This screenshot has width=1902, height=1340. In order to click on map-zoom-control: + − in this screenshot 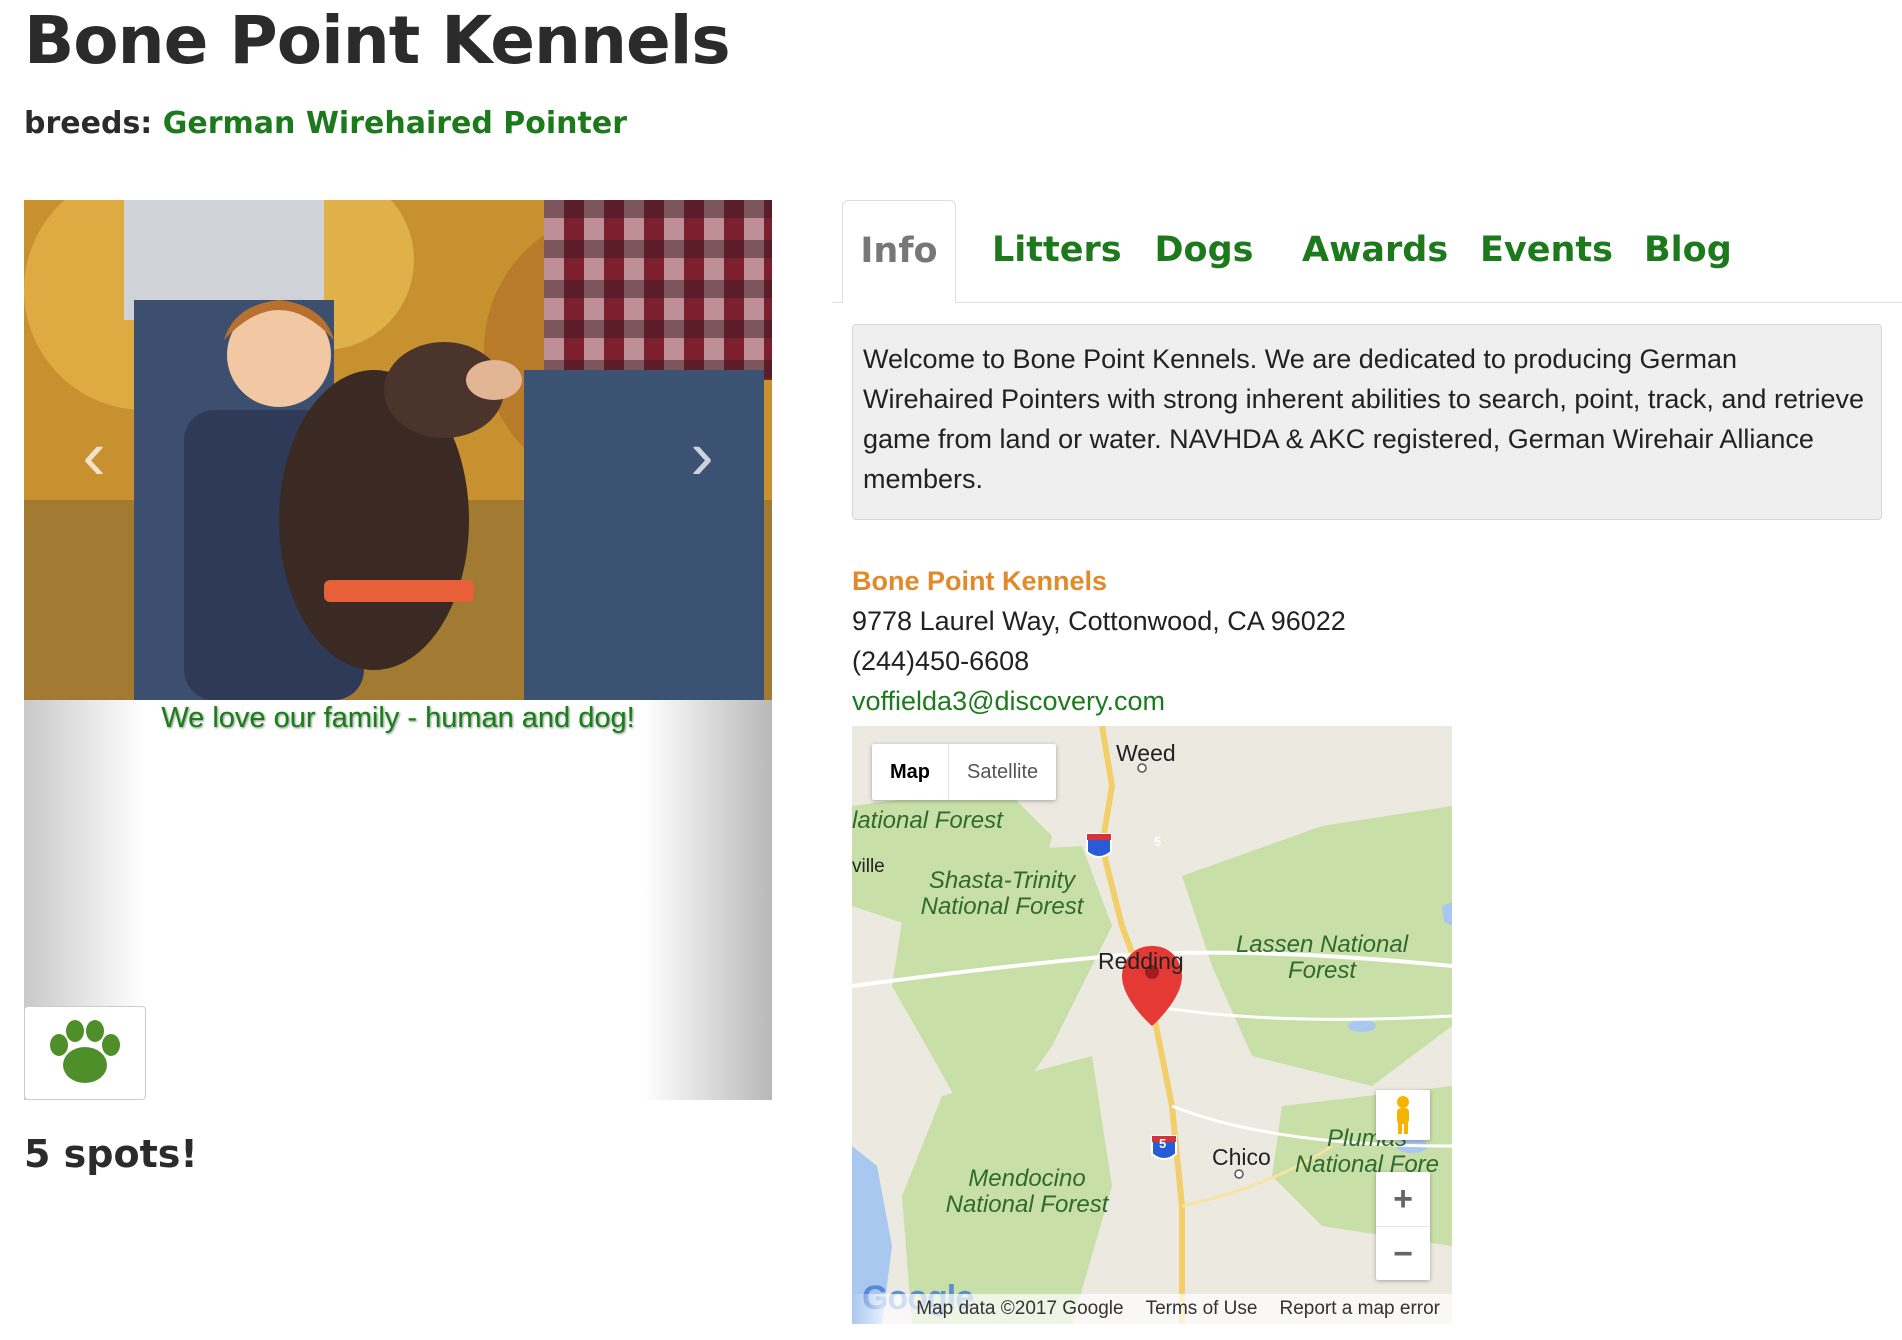, I will do `click(1403, 1226)`.